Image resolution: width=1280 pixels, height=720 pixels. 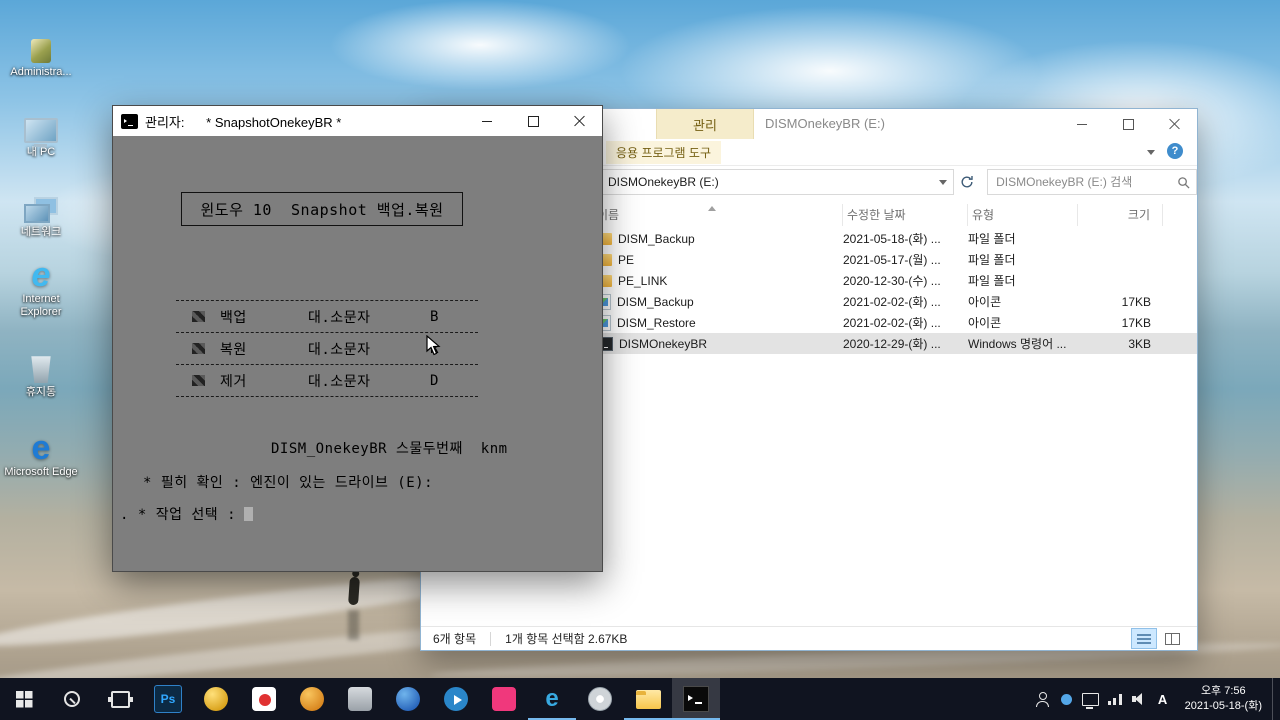 What do you see at coordinates (663, 182) in the screenshot?
I see `address-text: DISMOnekeyBR (E:)` at bounding box center [663, 182].